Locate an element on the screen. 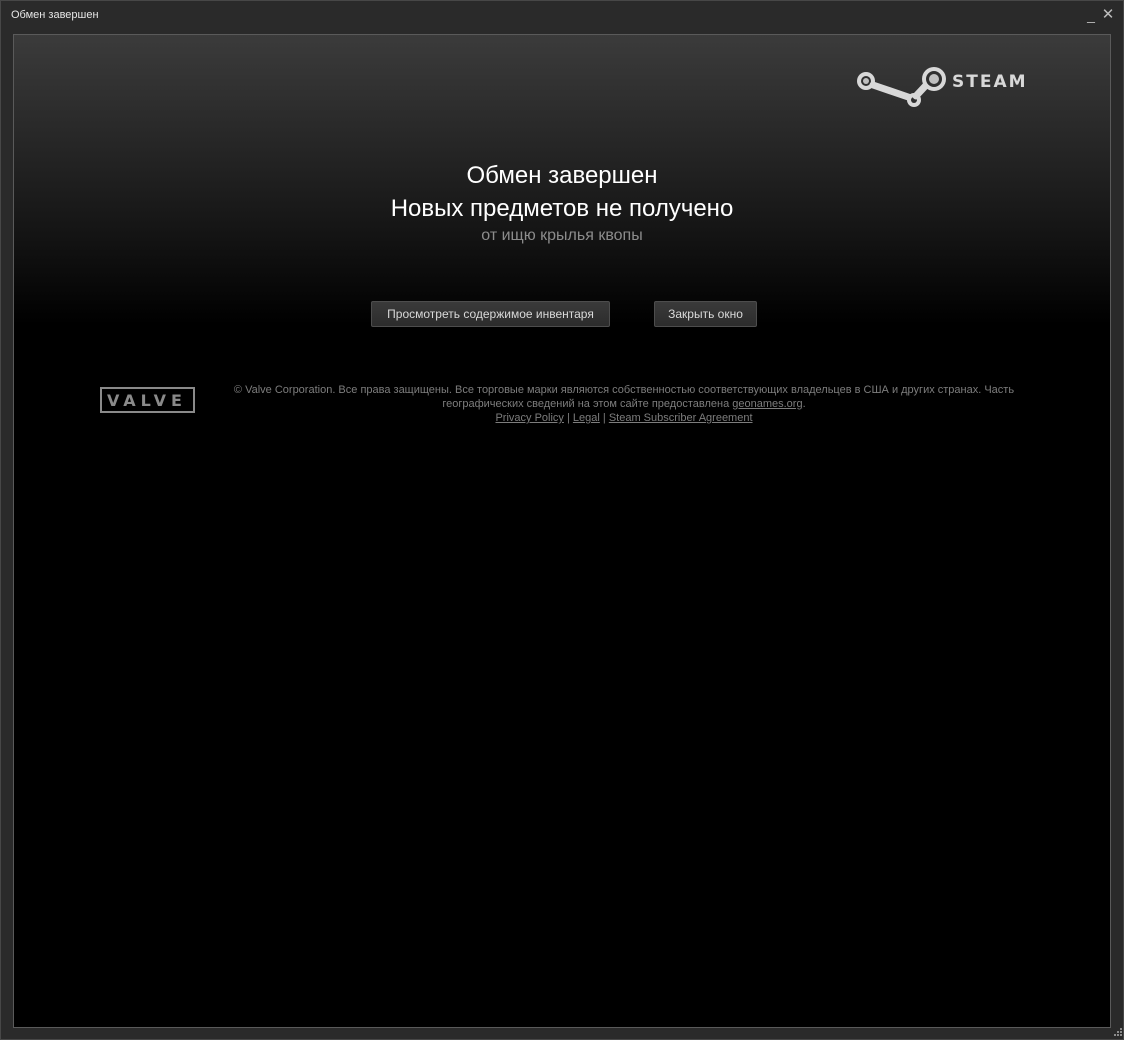 Image resolution: width=1124 pixels, height=1040 pixels. steam-logo: STEAM is located at coordinates (942, 87).